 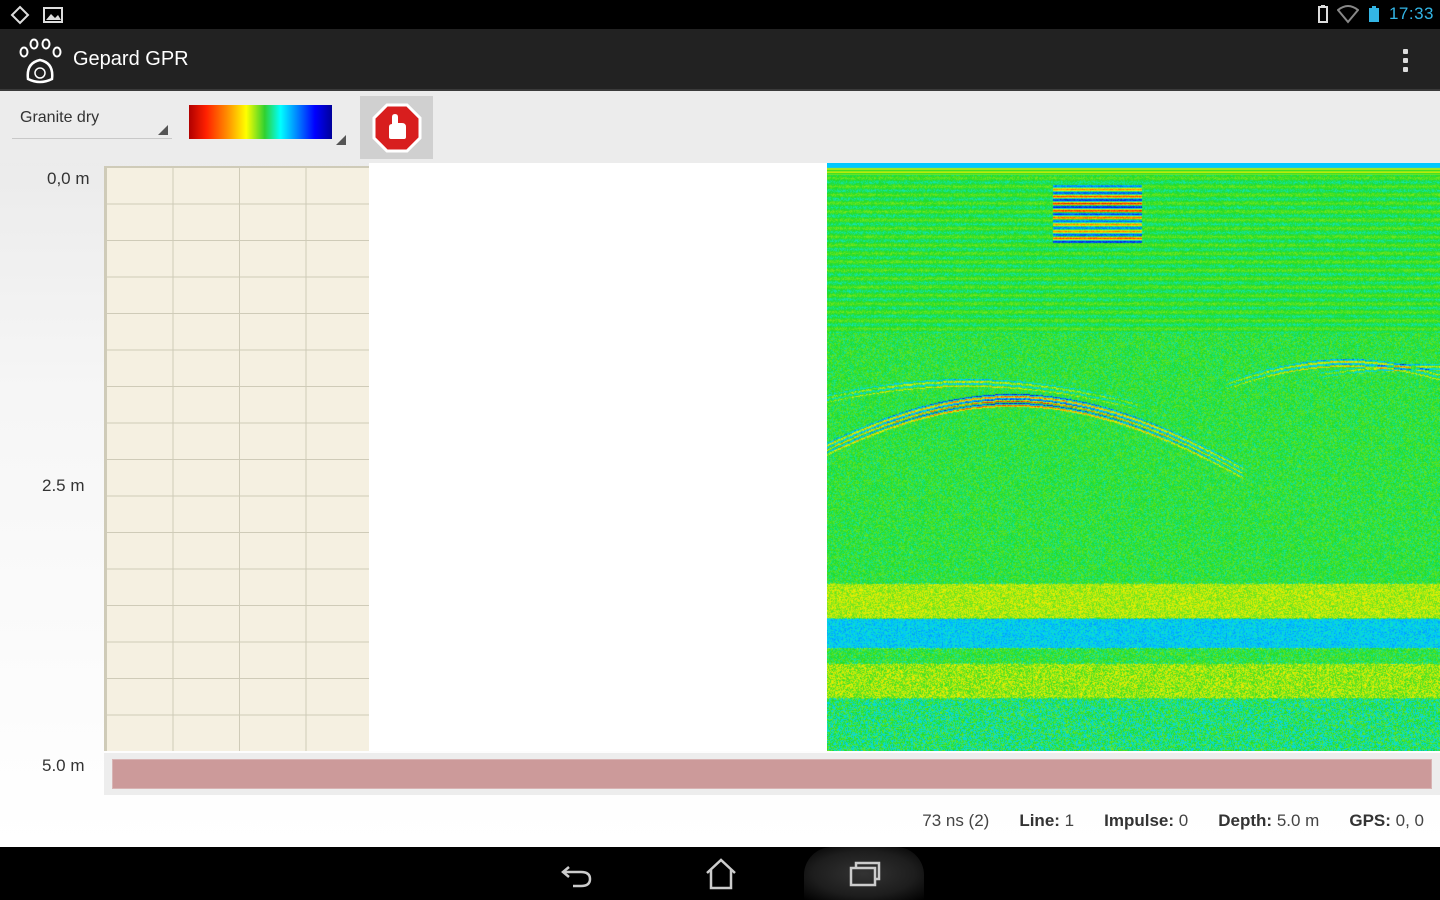 I want to click on material-spinner: Granite dry, so click(x=92, y=121).